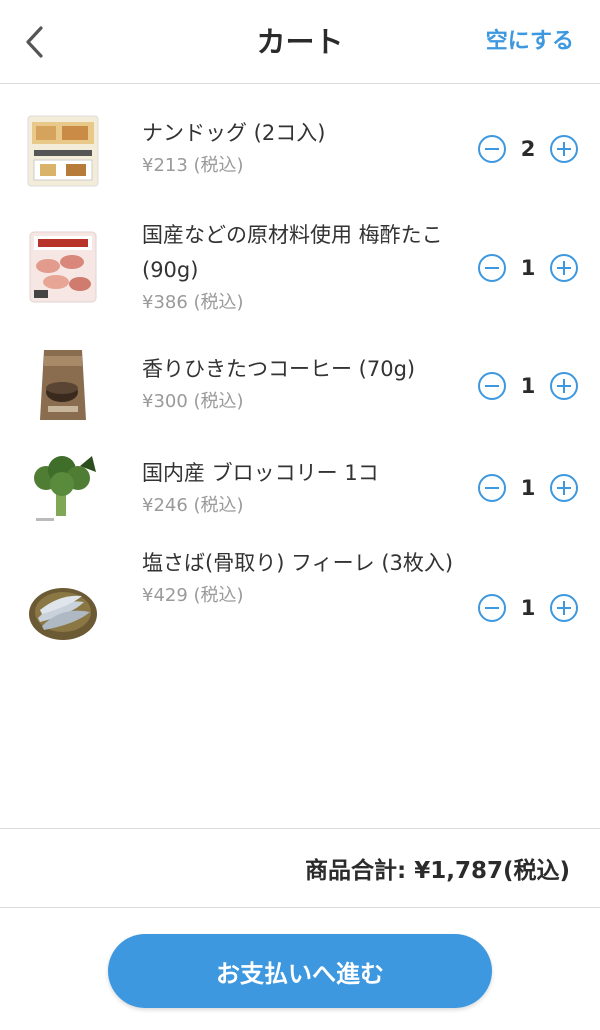  I want to click on item-name: ナンドッグ (2コ入), so click(234, 133).